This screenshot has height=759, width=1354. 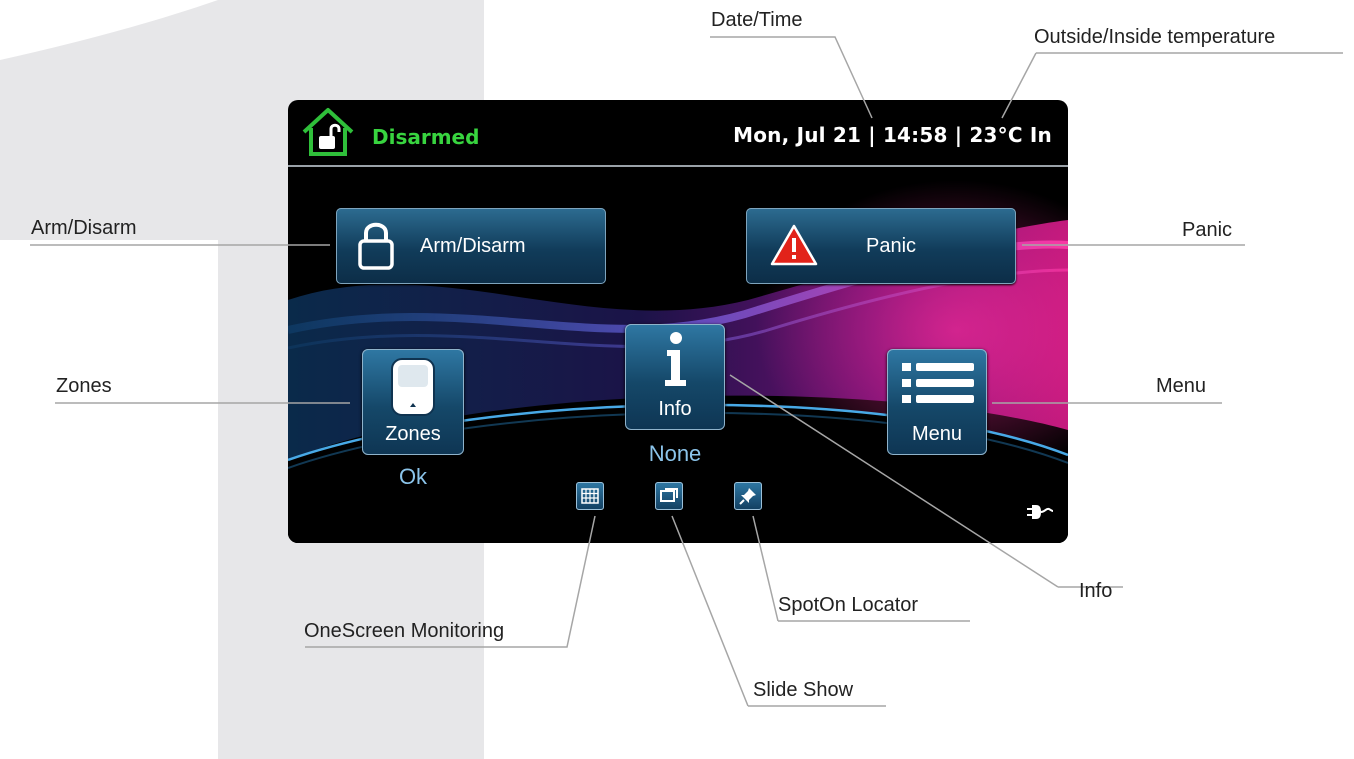 What do you see at coordinates (937, 434) in the screenshot?
I see `menu-label: Menu` at bounding box center [937, 434].